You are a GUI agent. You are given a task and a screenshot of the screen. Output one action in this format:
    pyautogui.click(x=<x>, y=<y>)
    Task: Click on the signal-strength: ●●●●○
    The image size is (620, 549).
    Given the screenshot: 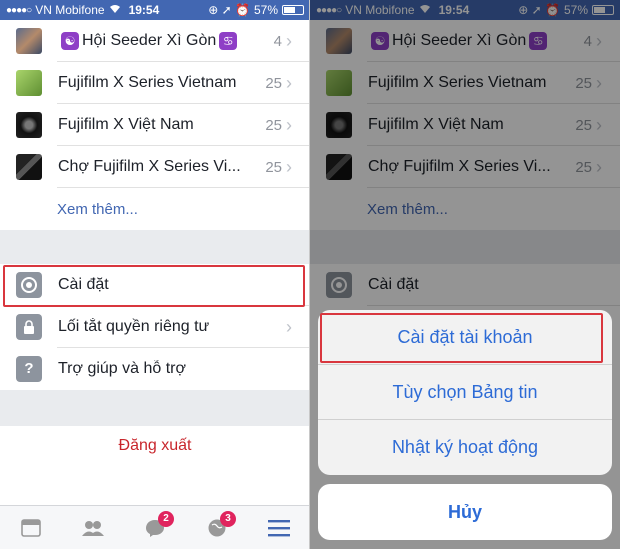 What is the action you would take?
    pyautogui.click(x=19, y=10)
    